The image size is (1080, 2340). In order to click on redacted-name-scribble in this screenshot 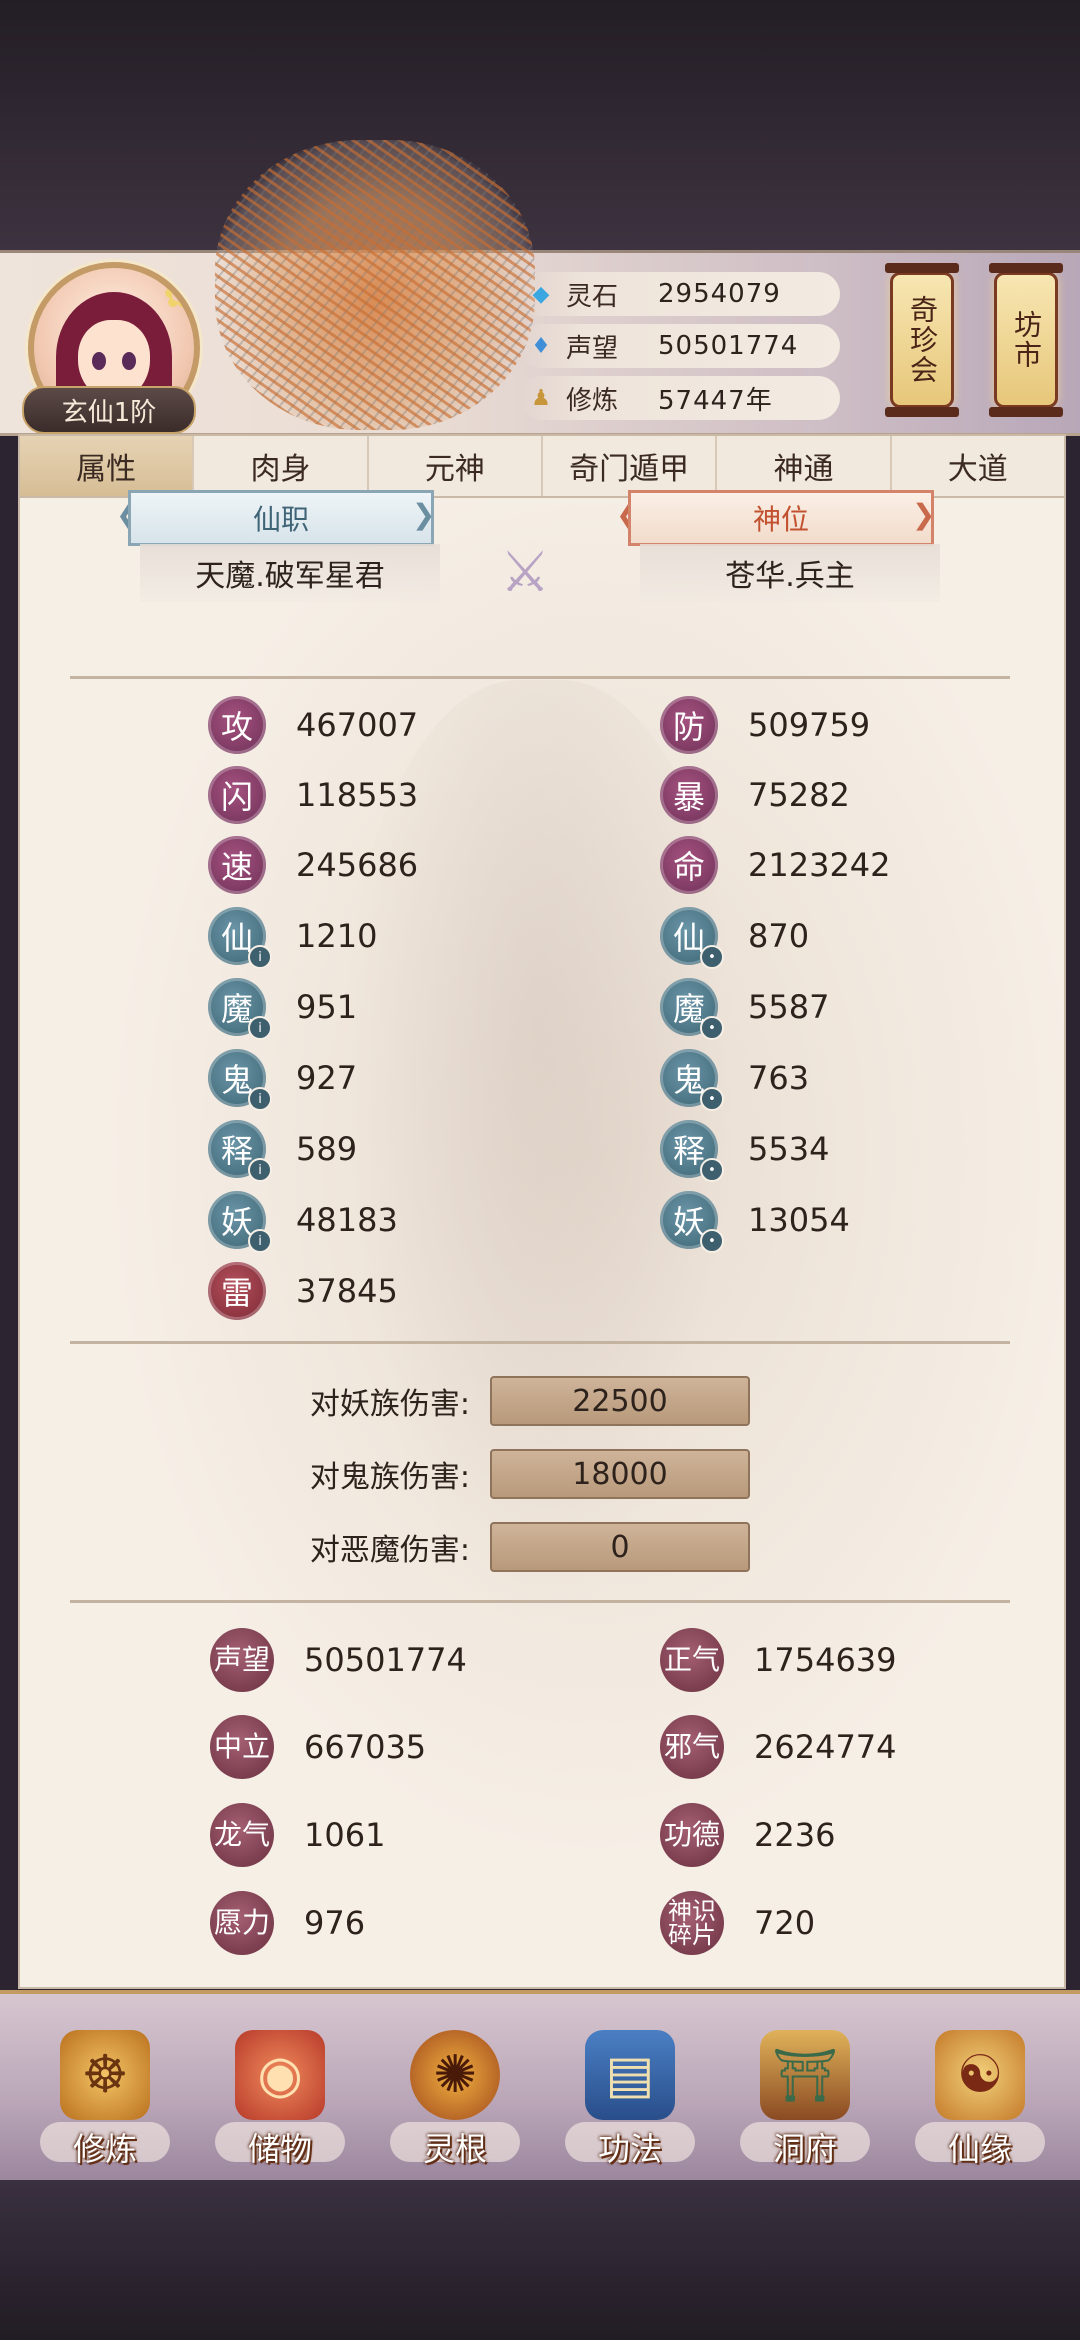, I will do `click(375, 285)`.